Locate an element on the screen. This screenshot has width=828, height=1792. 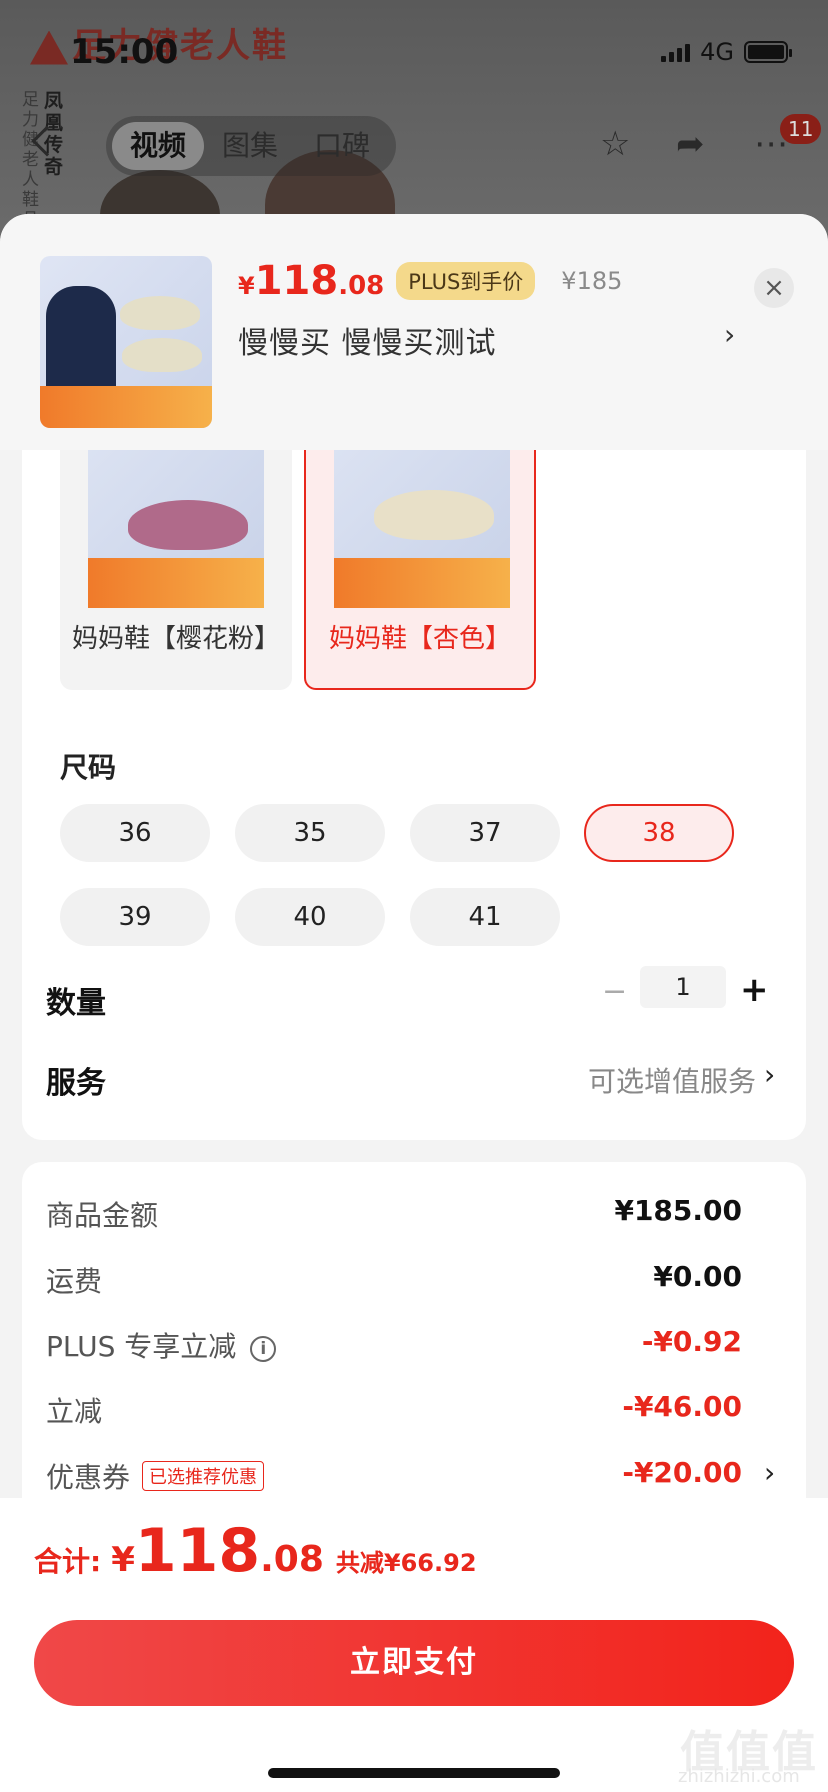
product-thumbnail is located at coordinates (126, 342).